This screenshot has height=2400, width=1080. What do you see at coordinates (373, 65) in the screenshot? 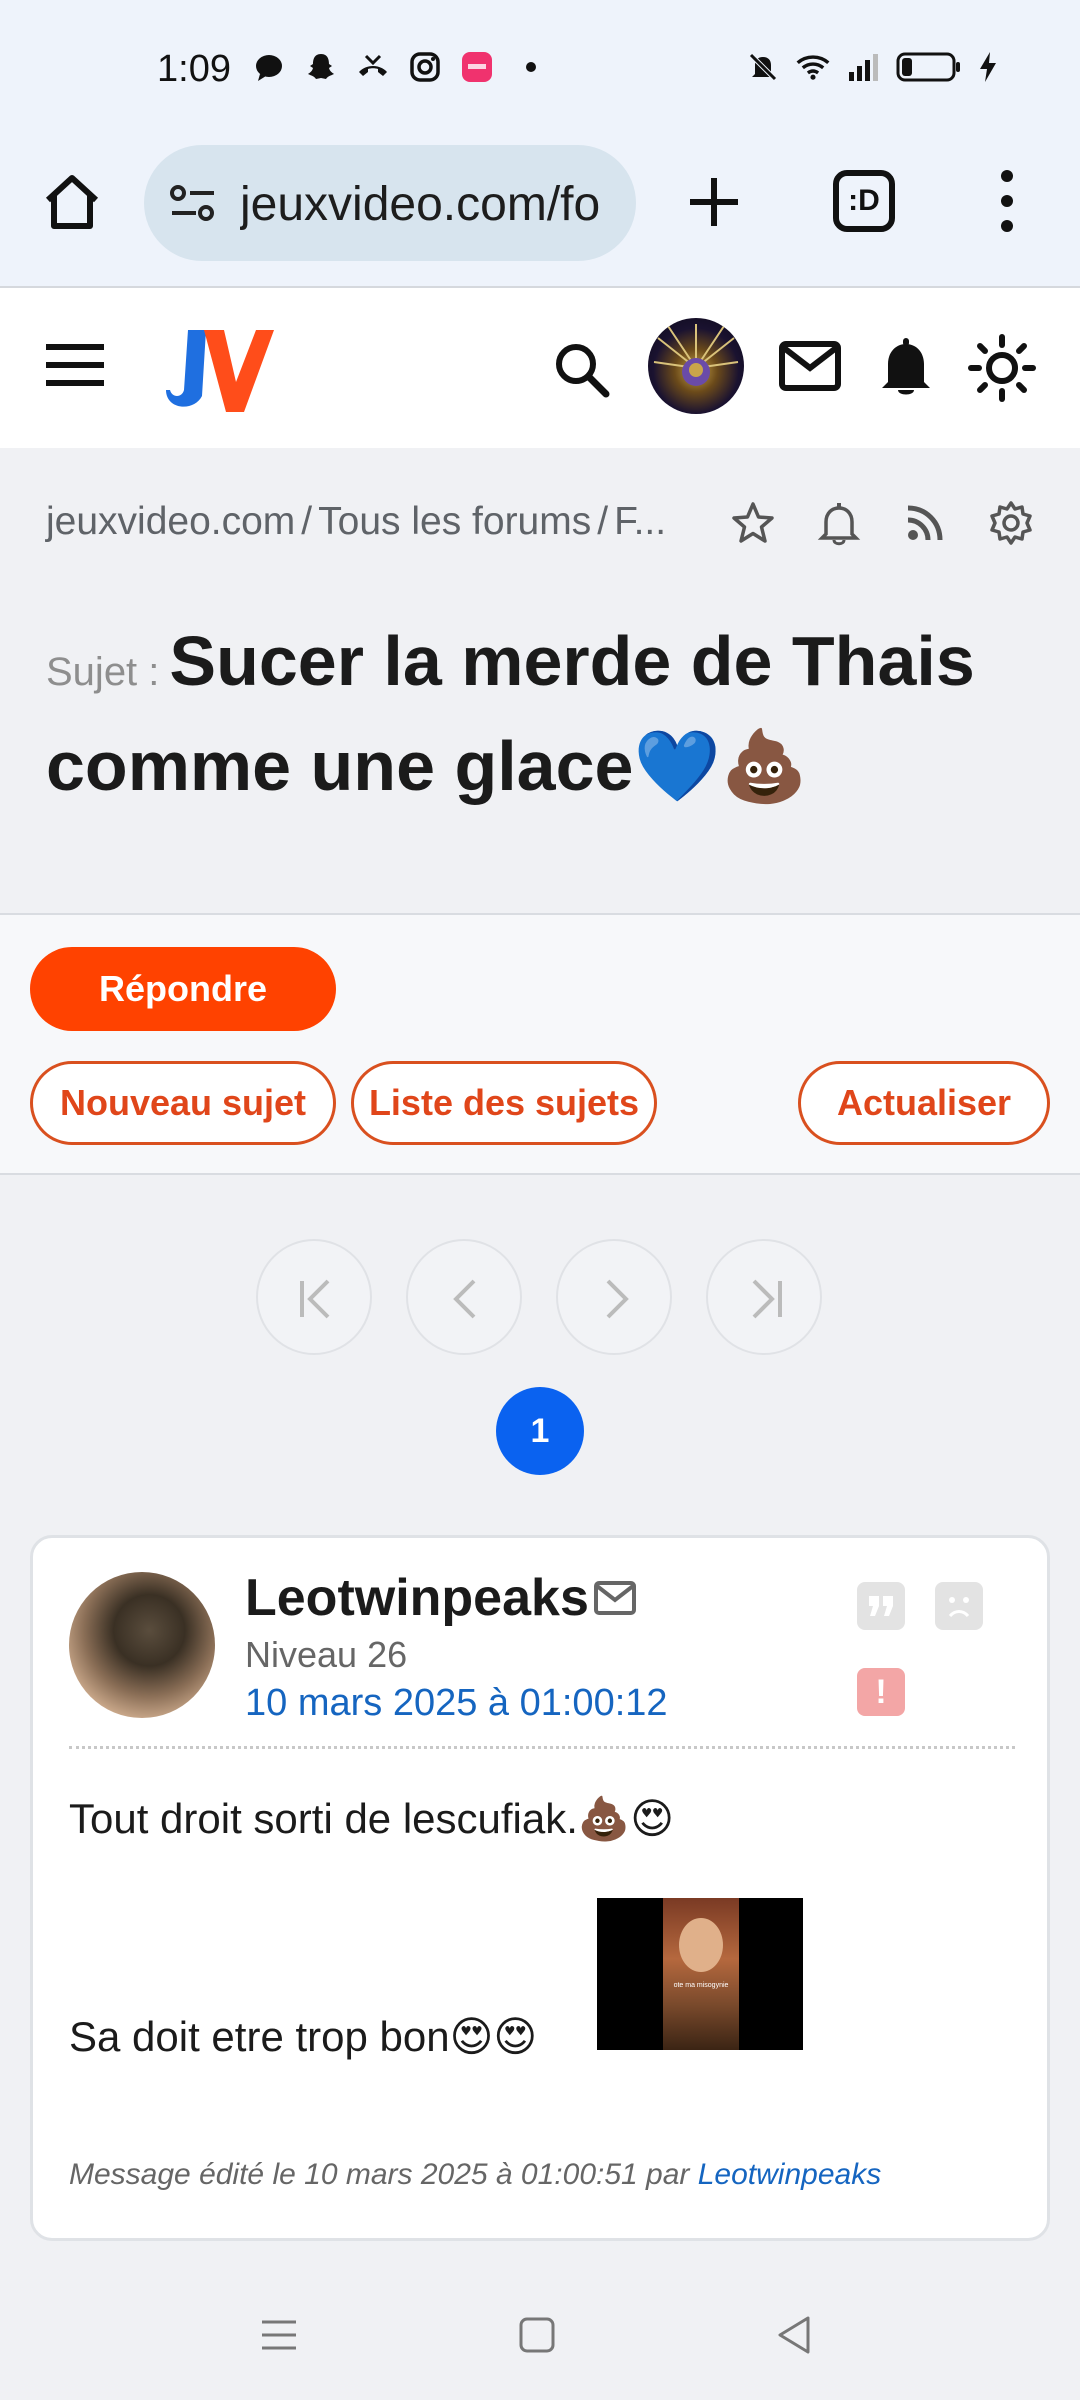
I see `missed-call-icon` at bounding box center [373, 65].